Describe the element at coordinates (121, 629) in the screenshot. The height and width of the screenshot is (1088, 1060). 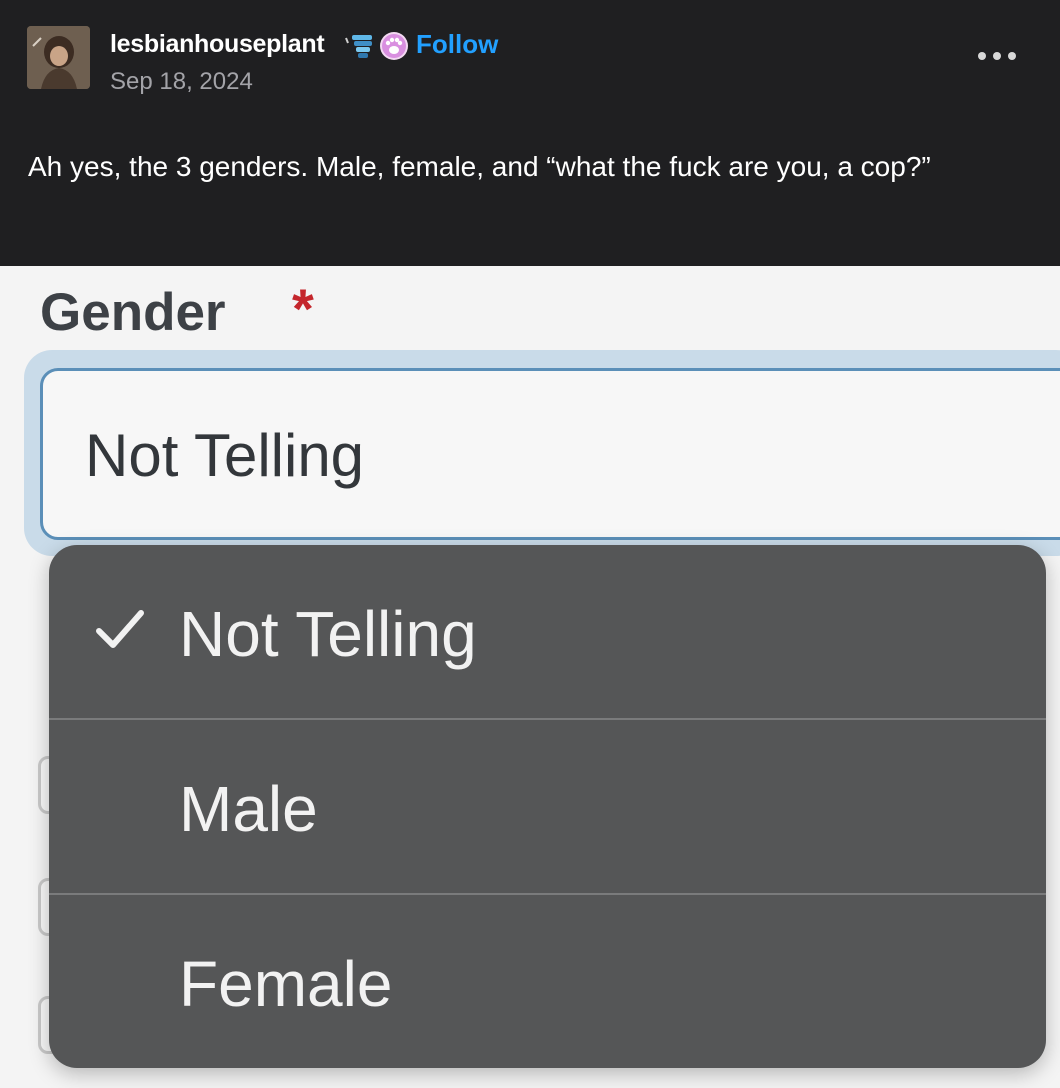
I see `checkmark-icon` at that location.